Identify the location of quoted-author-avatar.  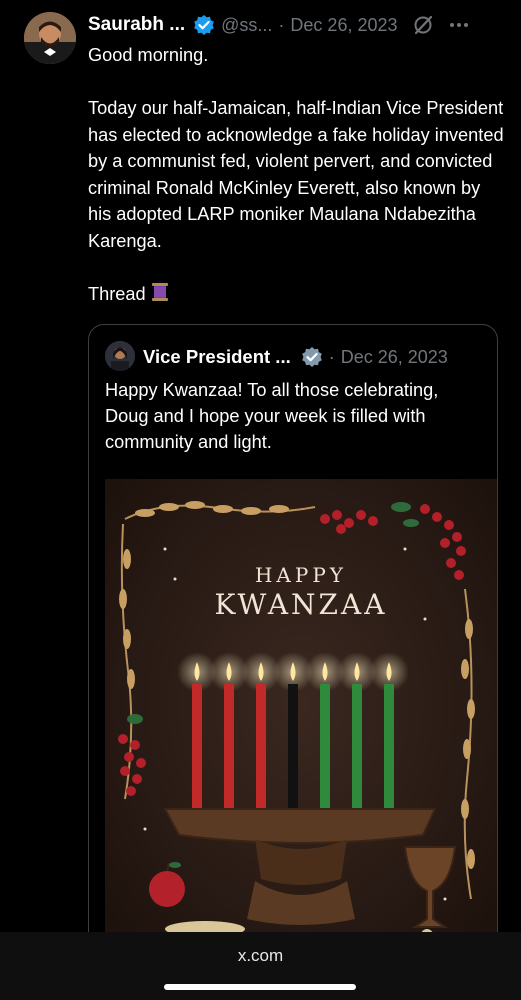
(120, 356).